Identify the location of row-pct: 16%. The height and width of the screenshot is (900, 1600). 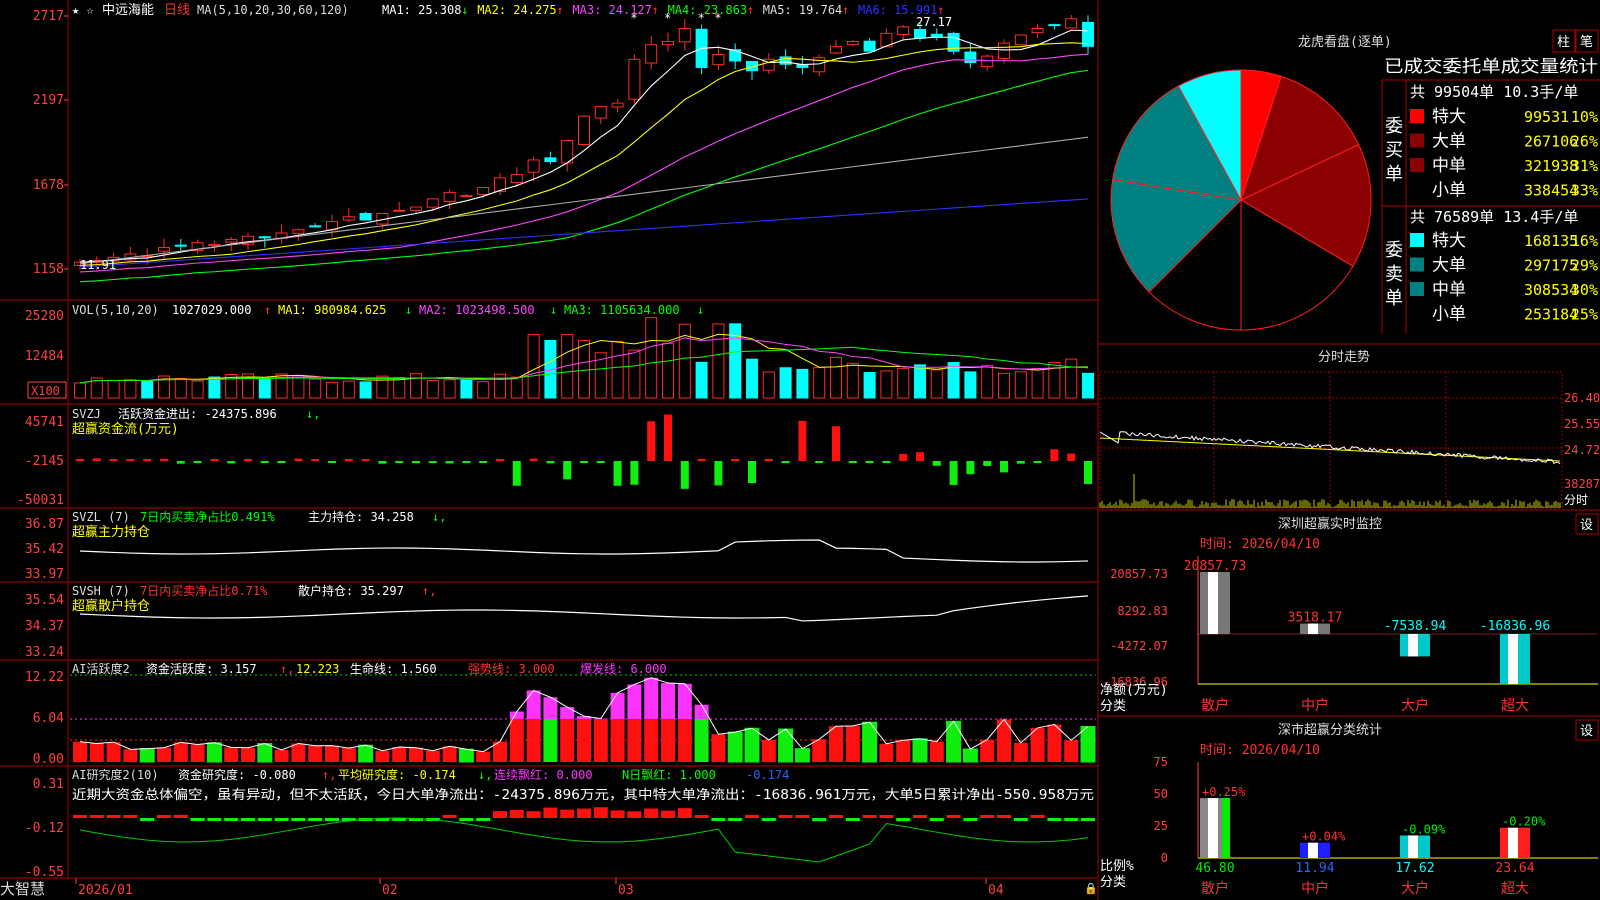
(1584, 241).